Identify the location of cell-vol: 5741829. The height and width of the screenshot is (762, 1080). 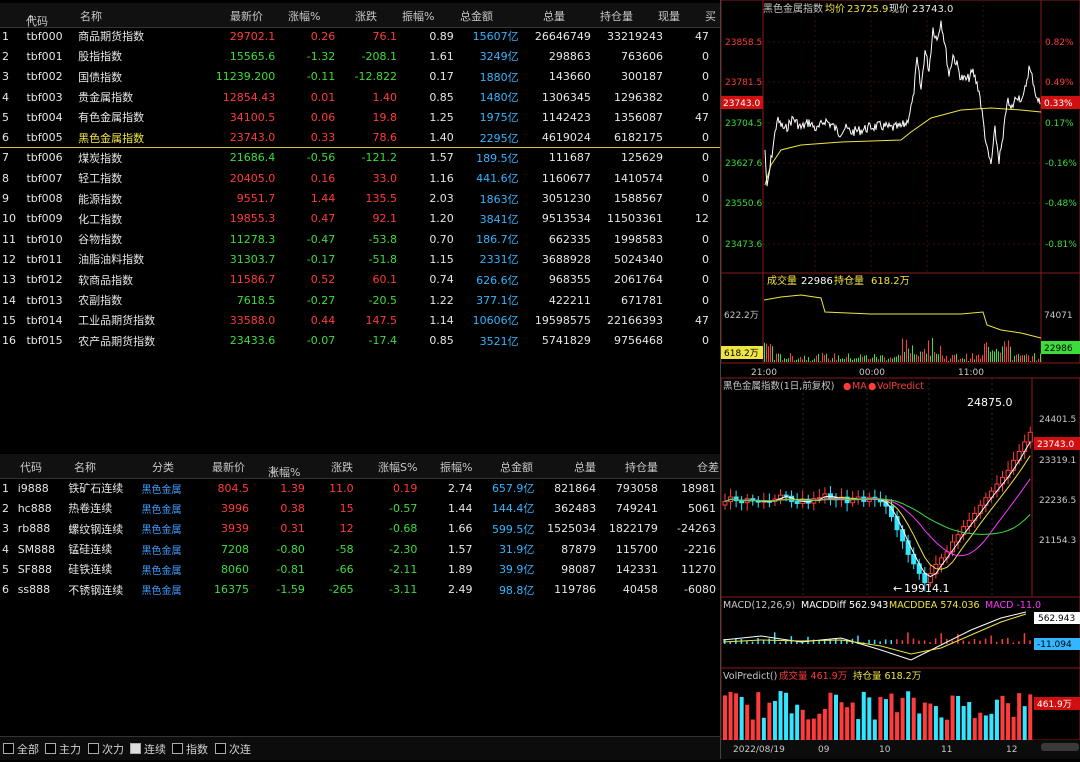
(566, 341).